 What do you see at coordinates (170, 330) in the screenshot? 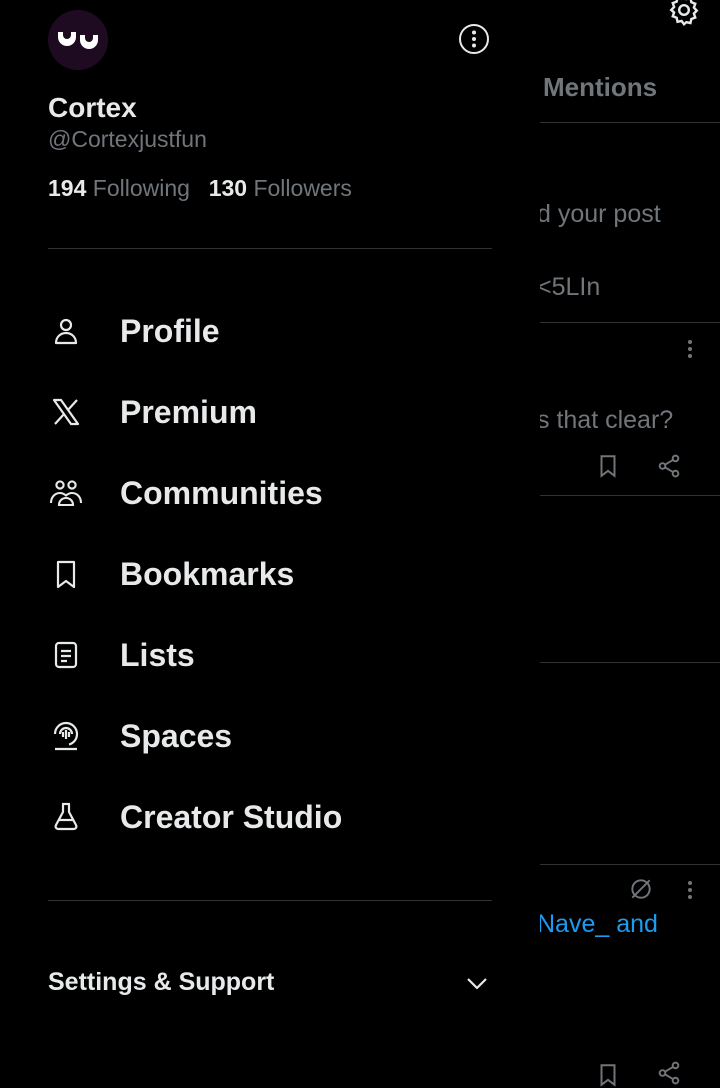
I see `menu-label: Profile` at bounding box center [170, 330].